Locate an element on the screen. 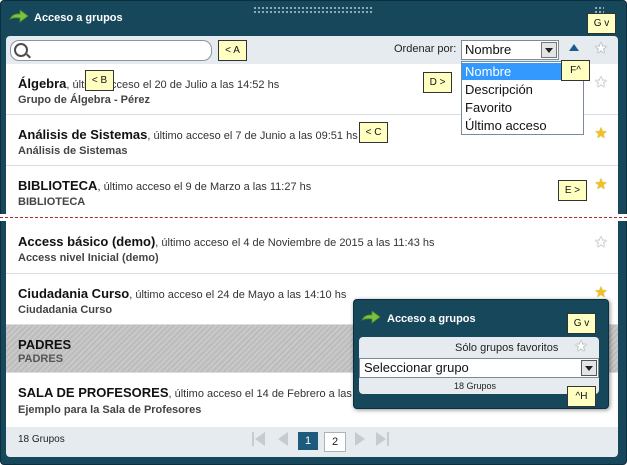  group-name: Ciudadania Curso is located at coordinates (74, 293).